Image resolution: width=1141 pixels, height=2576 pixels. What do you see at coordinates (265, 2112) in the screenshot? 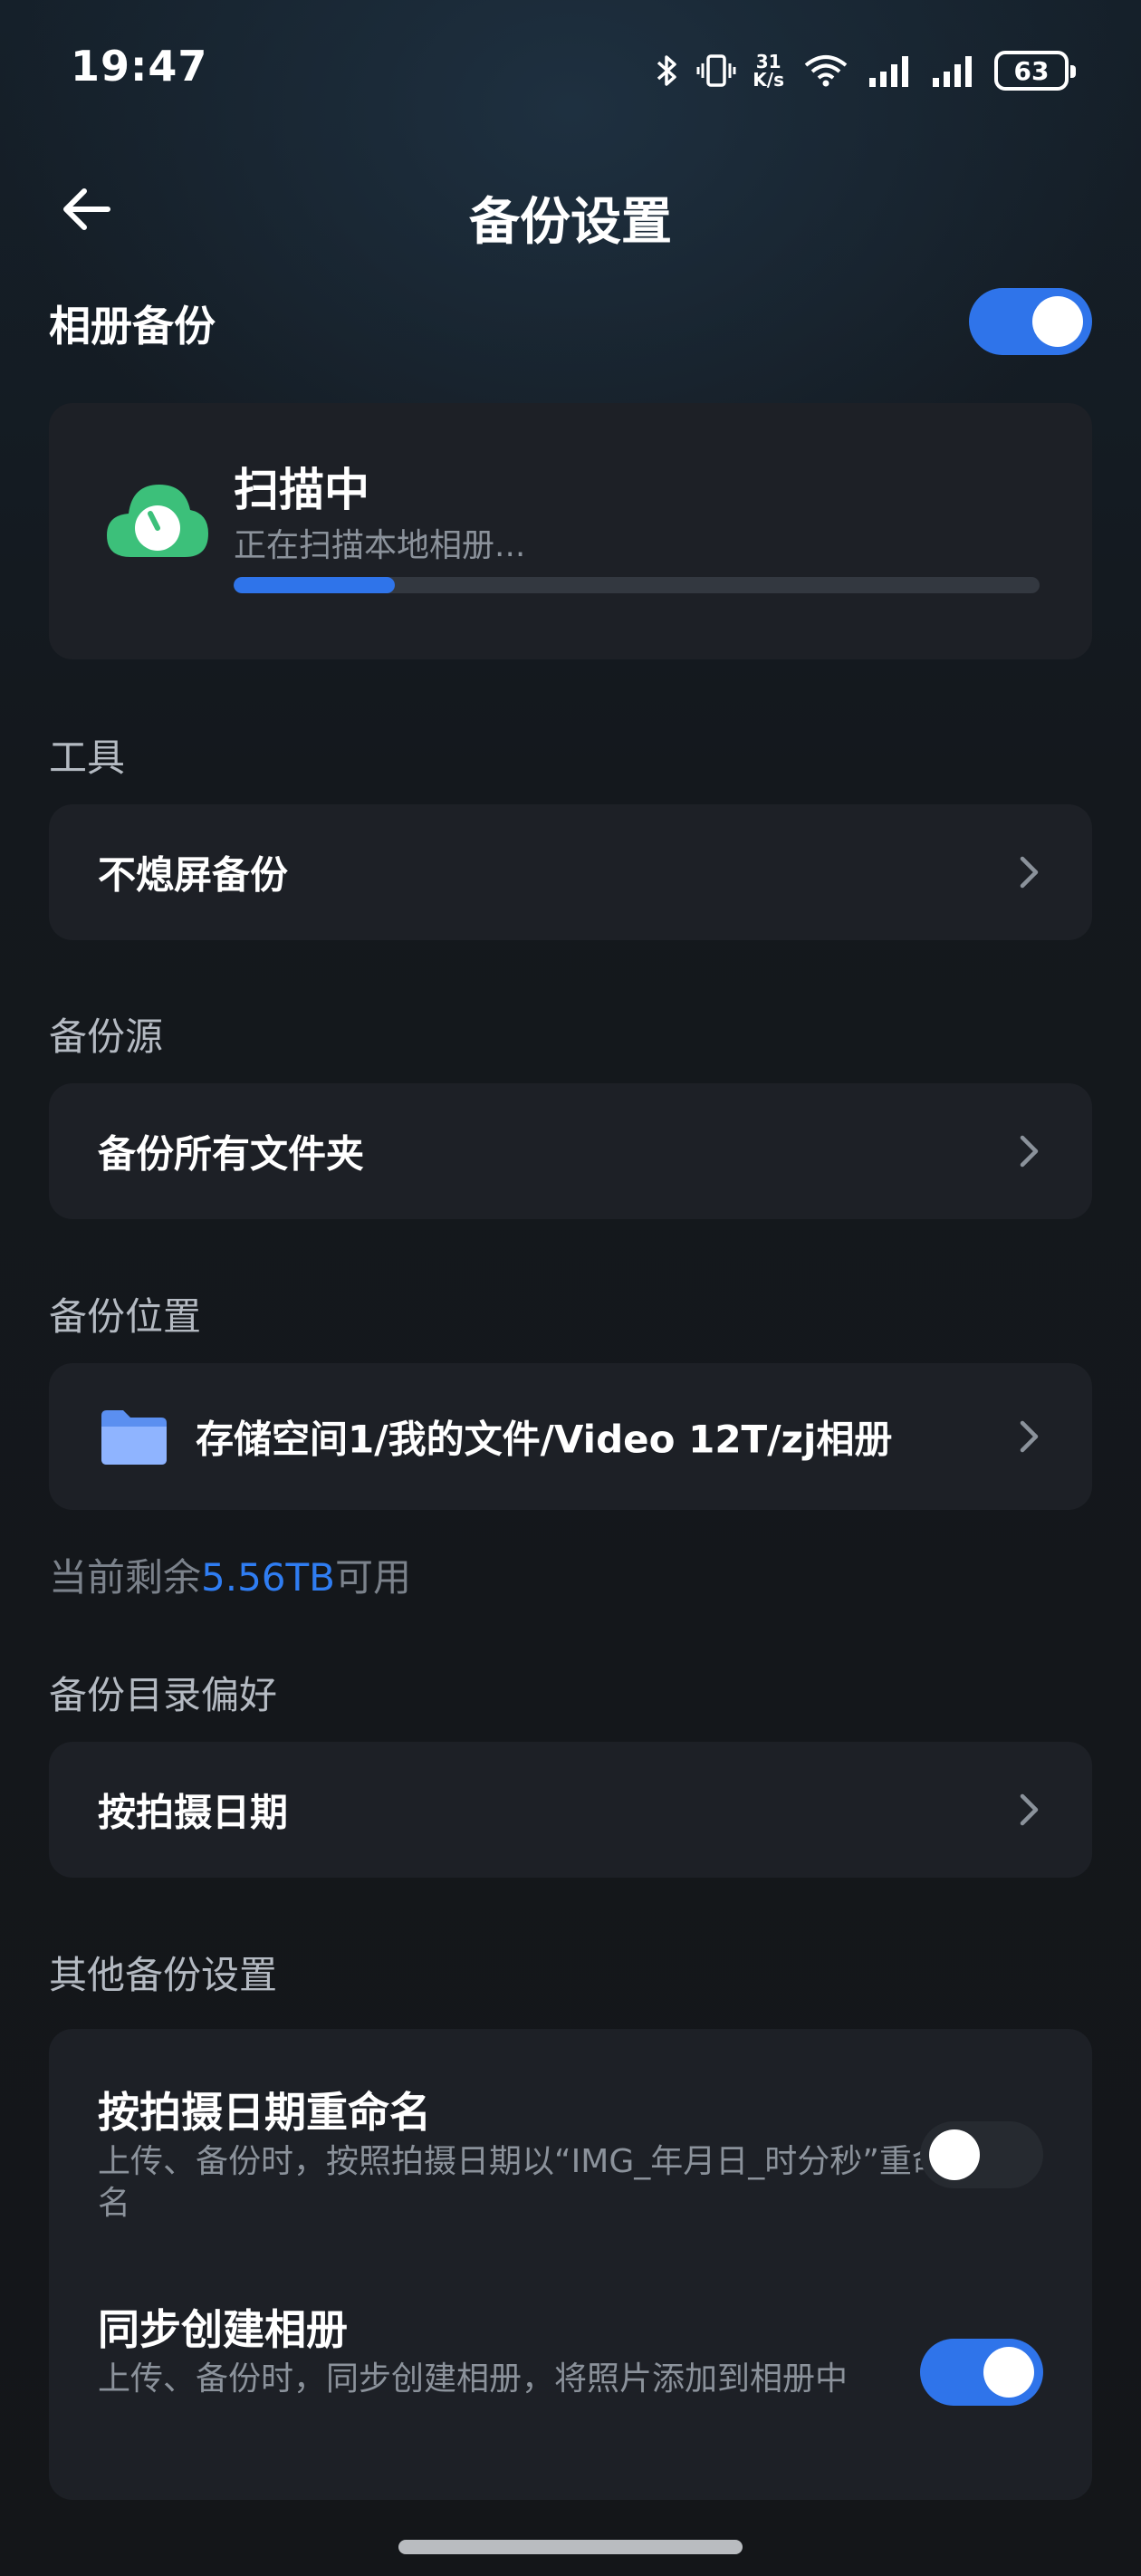
I see `rename-by-date-title: 按拍摄日期重命名` at bounding box center [265, 2112].